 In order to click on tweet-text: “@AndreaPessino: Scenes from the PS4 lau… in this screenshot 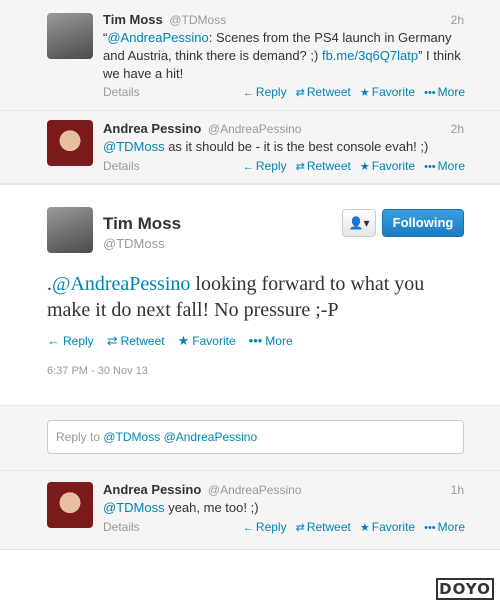, I will do `click(283, 56)`.